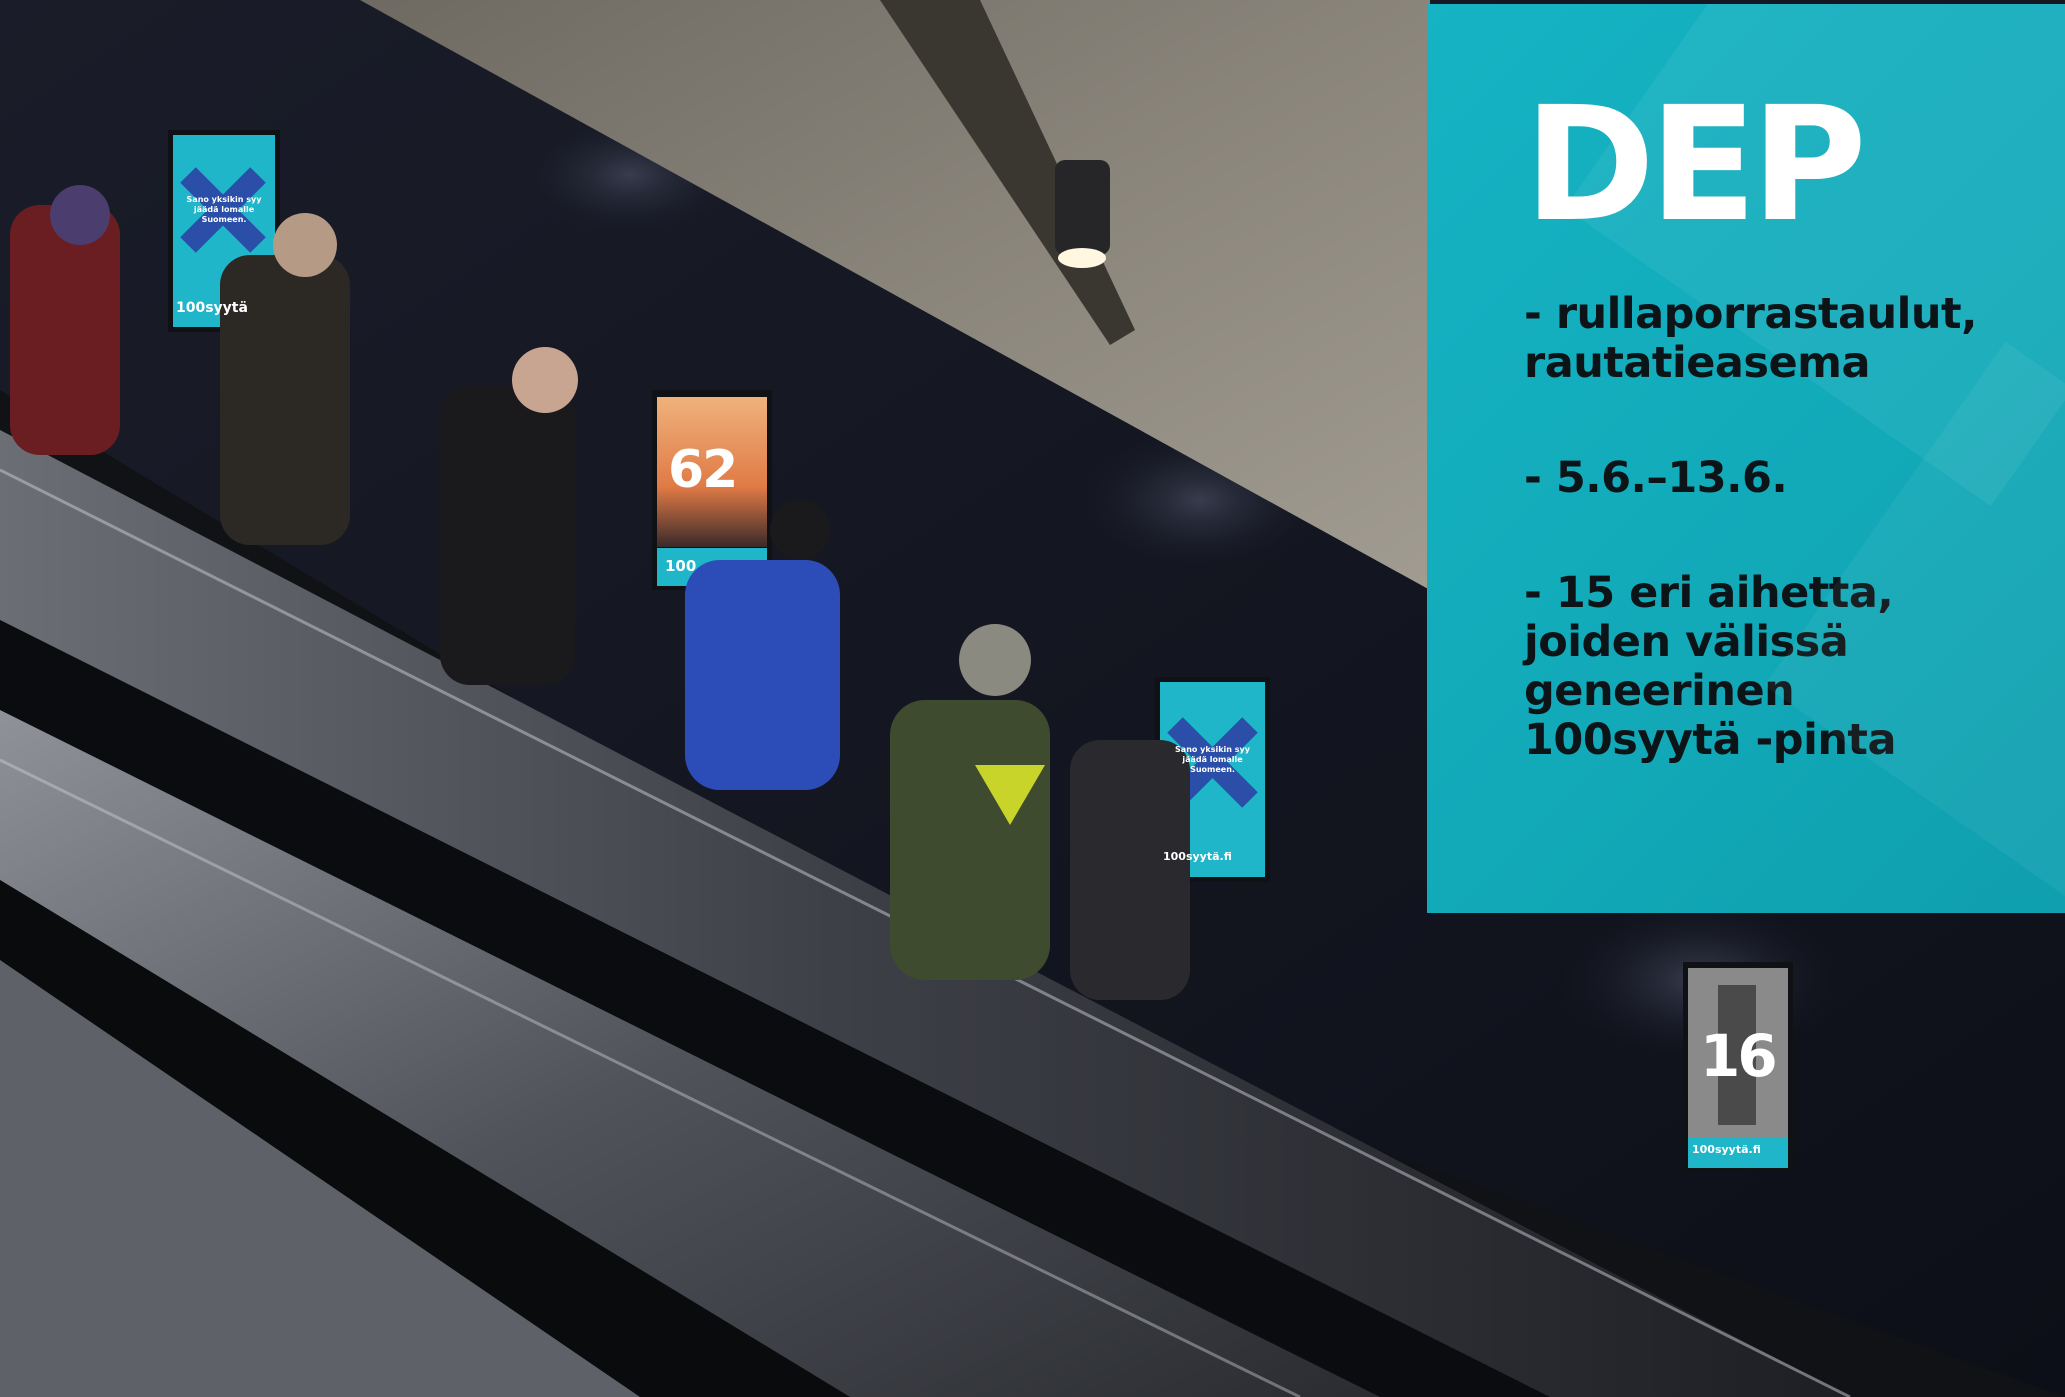 The width and height of the screenshot is (2065, 1397). What do you see at coordinates (681, 566) in the screenshot?
I see `poster-2-brand: 100` at bounding box center [681, 566].